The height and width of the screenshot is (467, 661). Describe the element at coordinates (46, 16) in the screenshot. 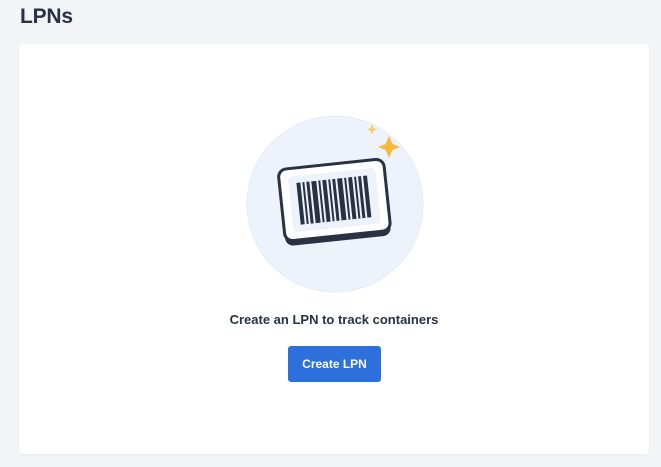

I see `page-title: LPNs` at that location.